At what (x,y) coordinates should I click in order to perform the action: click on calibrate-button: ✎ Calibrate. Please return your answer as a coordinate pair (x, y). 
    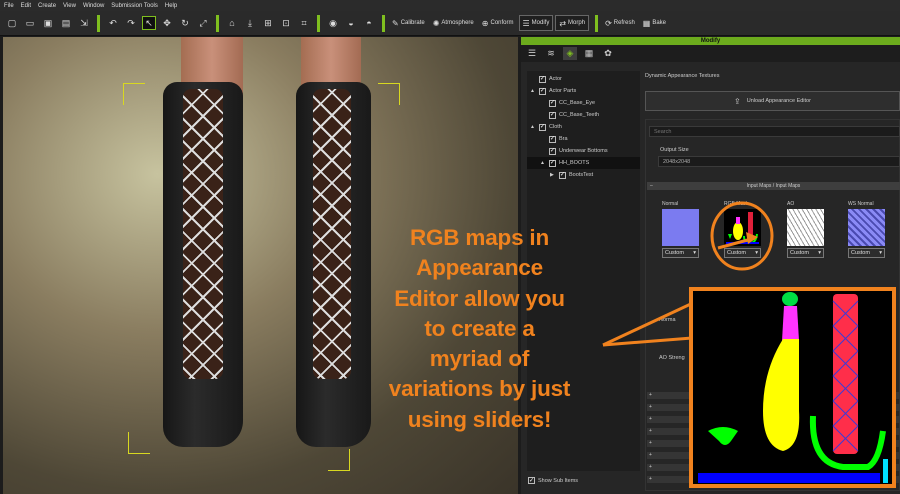
    Looking at the image, I should click on (408, 23).